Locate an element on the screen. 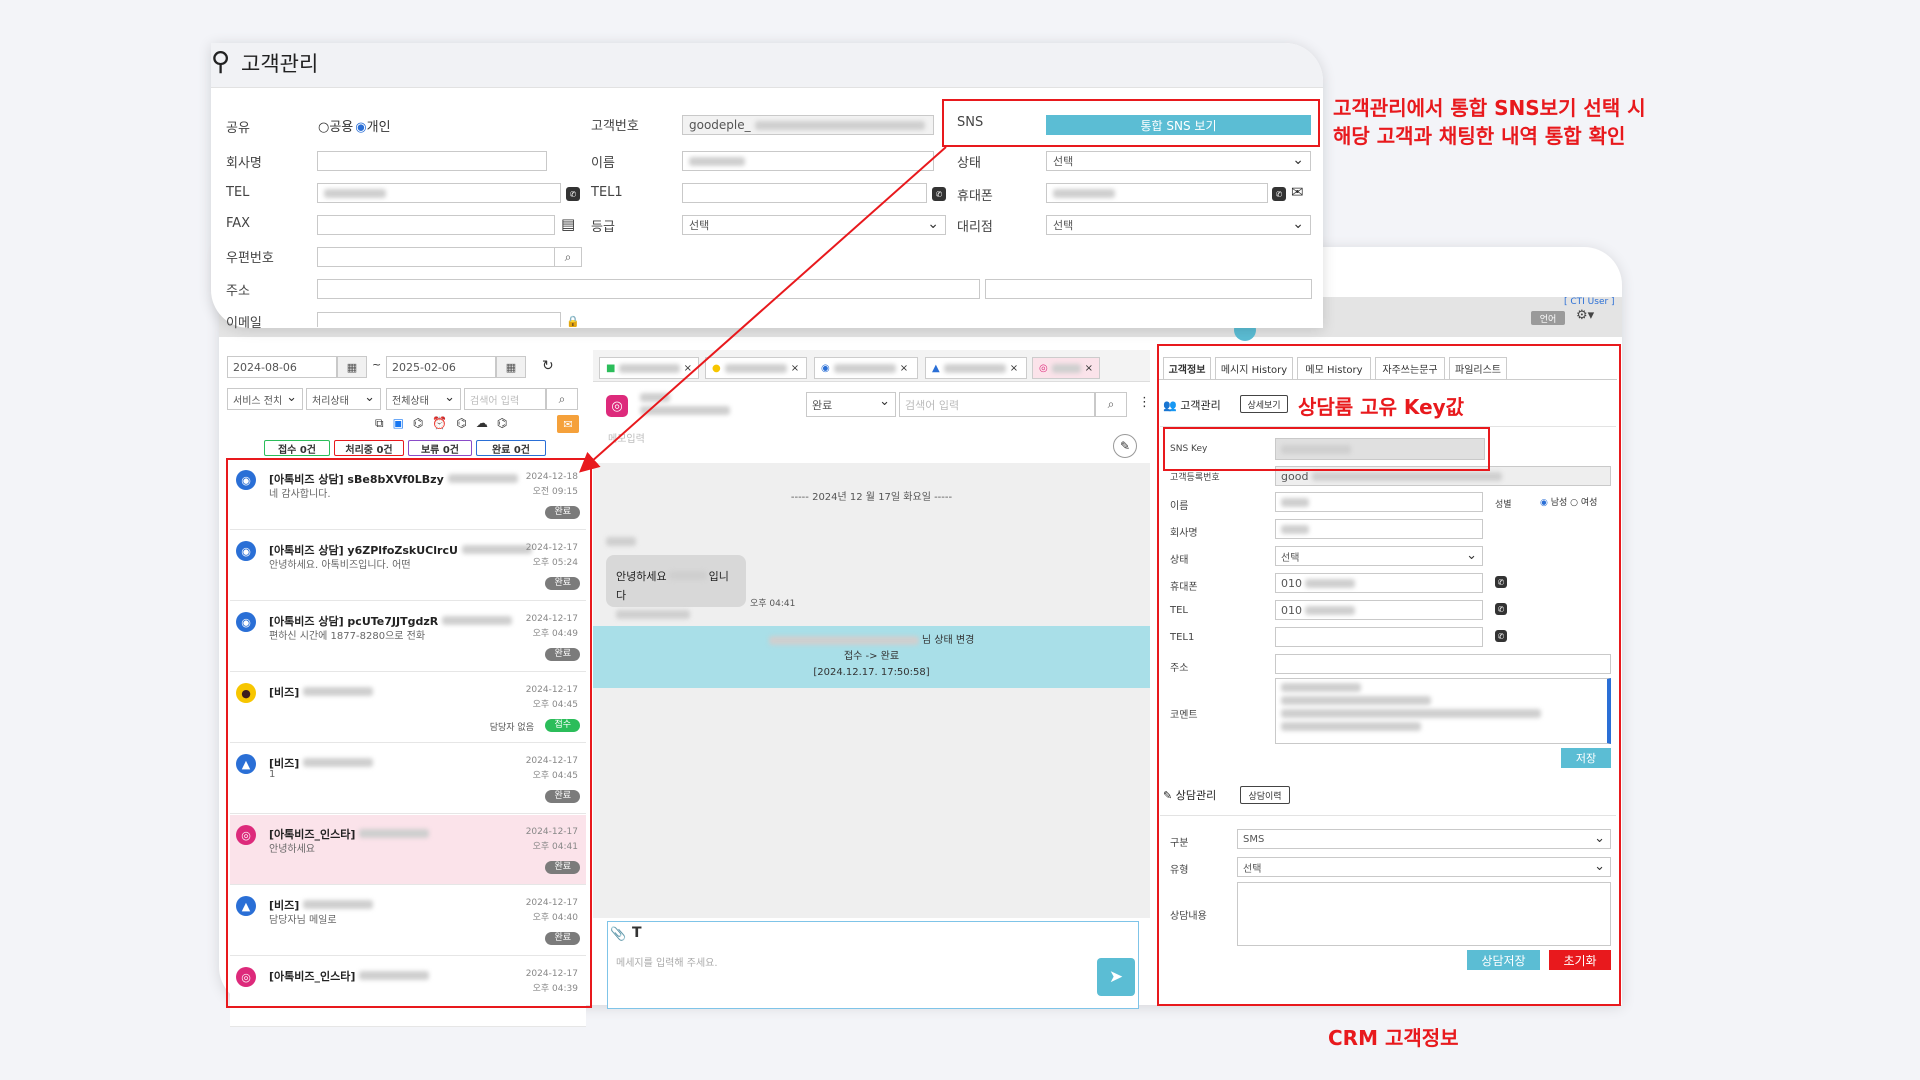  annotation-arrow is located at coordinates (763, 309).